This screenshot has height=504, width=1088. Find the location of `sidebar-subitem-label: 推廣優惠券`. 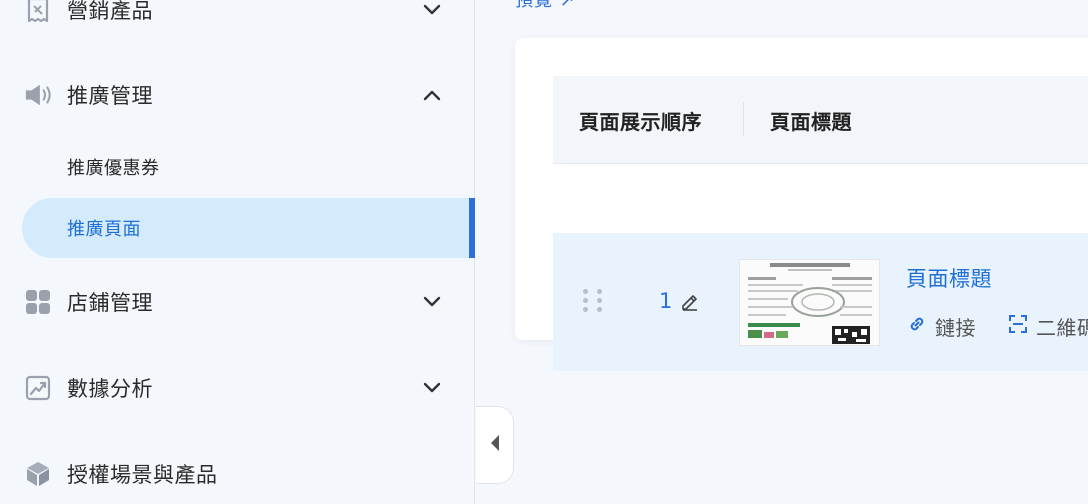

sidebar-subitem-label: 推廣優惠券 is located at coordinates (113, 168).